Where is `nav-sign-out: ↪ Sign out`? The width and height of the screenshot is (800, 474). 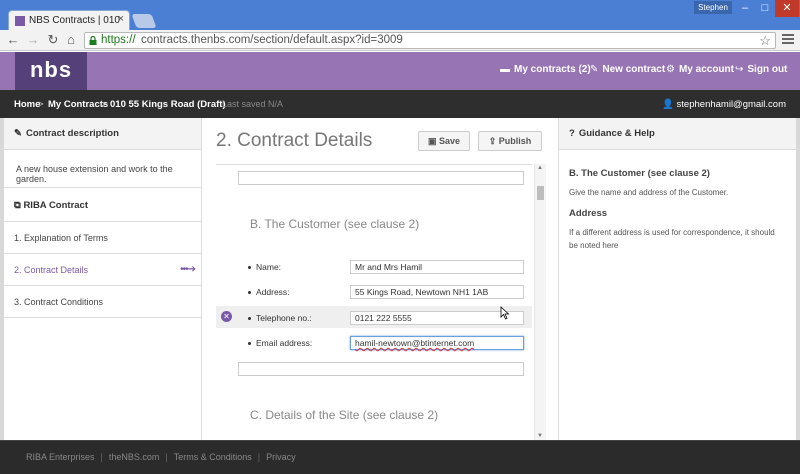
nav-sign-out: ↪ Sign out is located at coordinates (761, 69).